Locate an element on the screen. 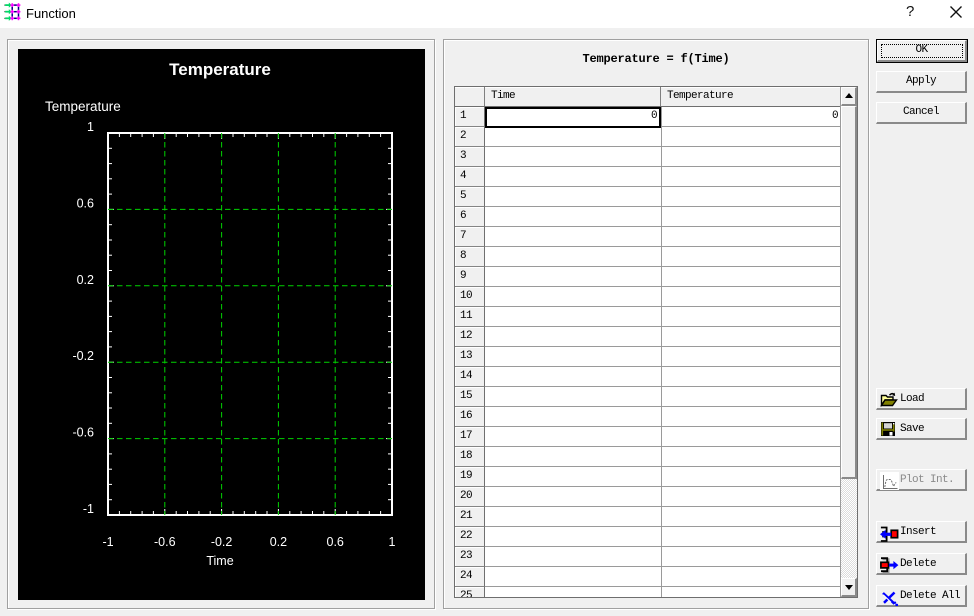 Image resolution: width=974 pixels, height=616 pixels. svg-text: Time is located at coordinates (219, 561).